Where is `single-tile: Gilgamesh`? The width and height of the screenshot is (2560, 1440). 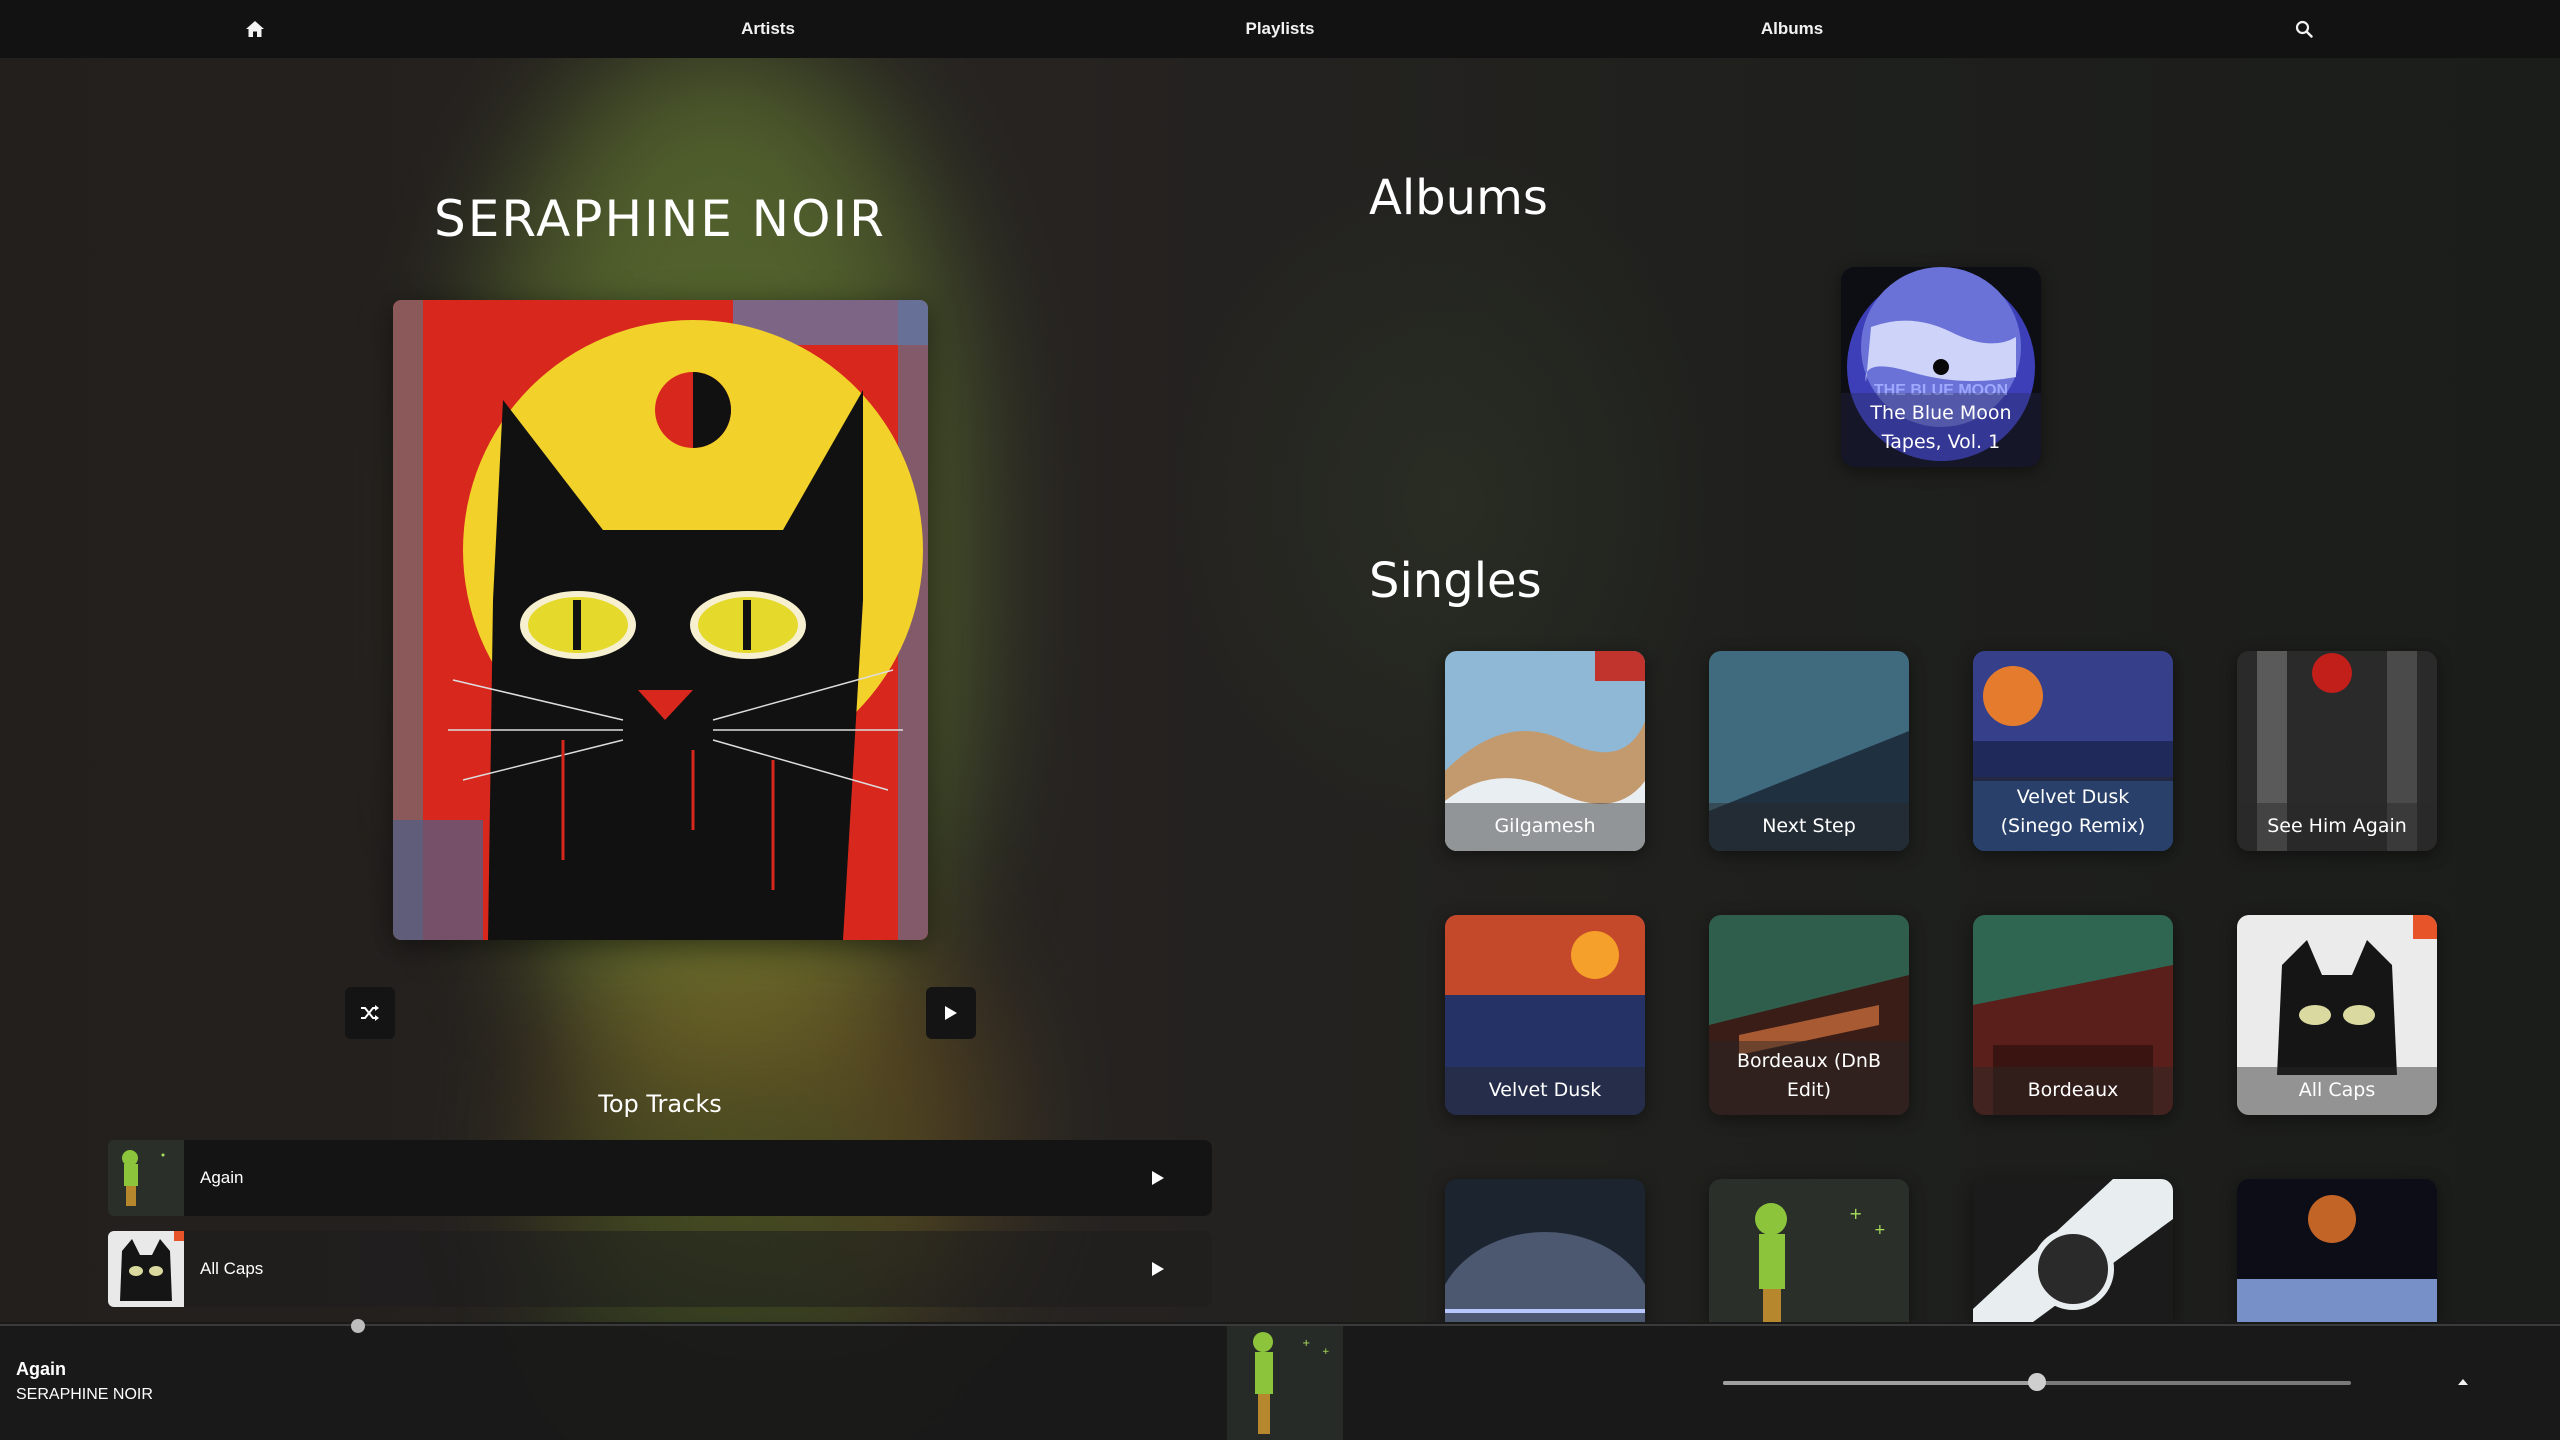
single-tile: Gilgamesh is located at coordinates (1545, 751).